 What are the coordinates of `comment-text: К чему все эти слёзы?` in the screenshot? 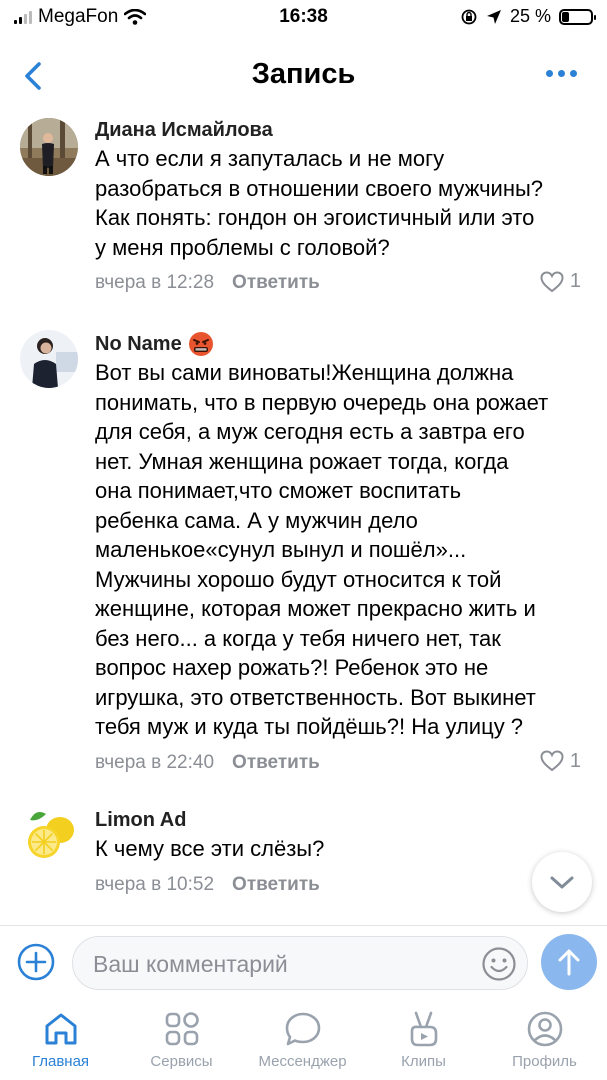 It's located at (210, 848).